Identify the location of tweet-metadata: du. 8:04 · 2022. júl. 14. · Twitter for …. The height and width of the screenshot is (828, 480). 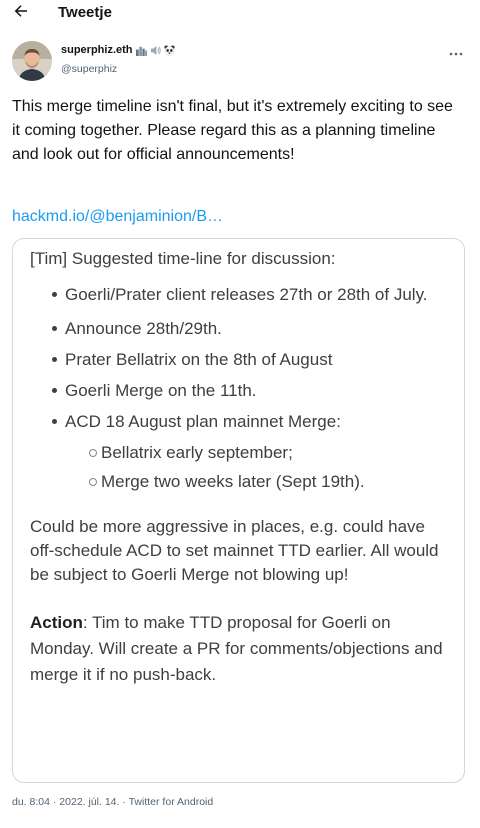
(112, 802).